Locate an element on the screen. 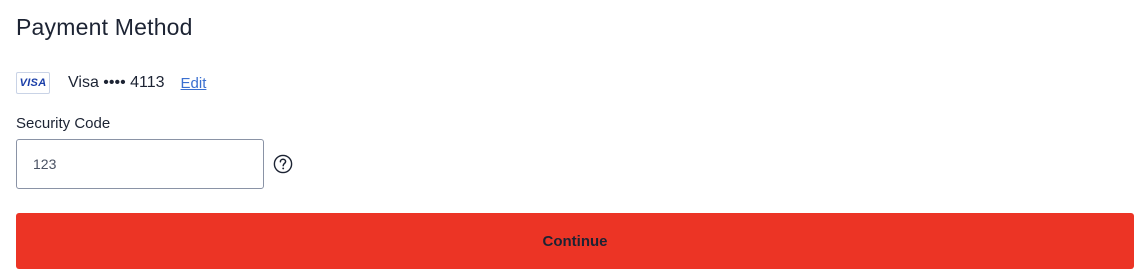  section-title: Payment Method is located at coordinates (104, 27).